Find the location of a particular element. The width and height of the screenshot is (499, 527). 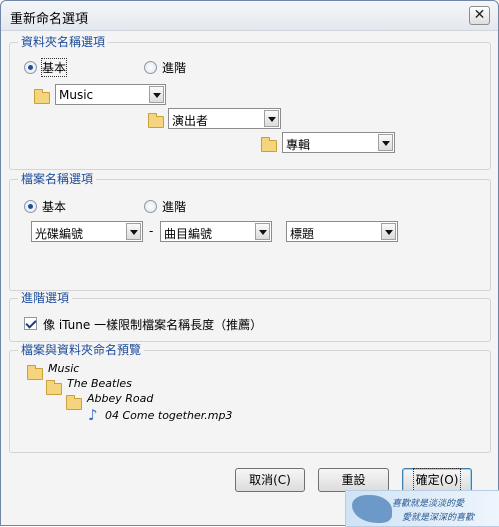

file-part2-value: 曲目編號 is located at coordinates (188, 234).